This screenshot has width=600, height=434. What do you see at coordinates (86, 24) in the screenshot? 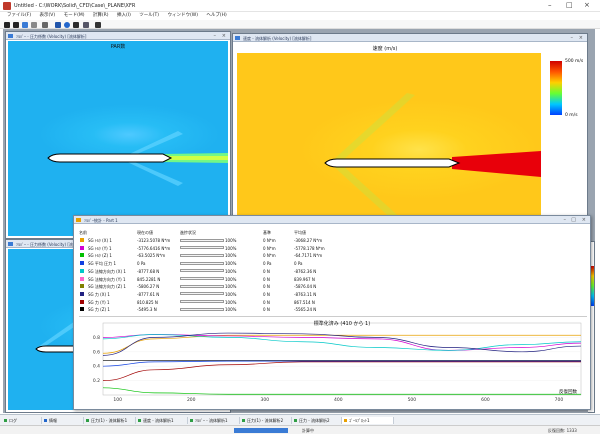
I see `settings-icon` at bounding box center [86, 24].